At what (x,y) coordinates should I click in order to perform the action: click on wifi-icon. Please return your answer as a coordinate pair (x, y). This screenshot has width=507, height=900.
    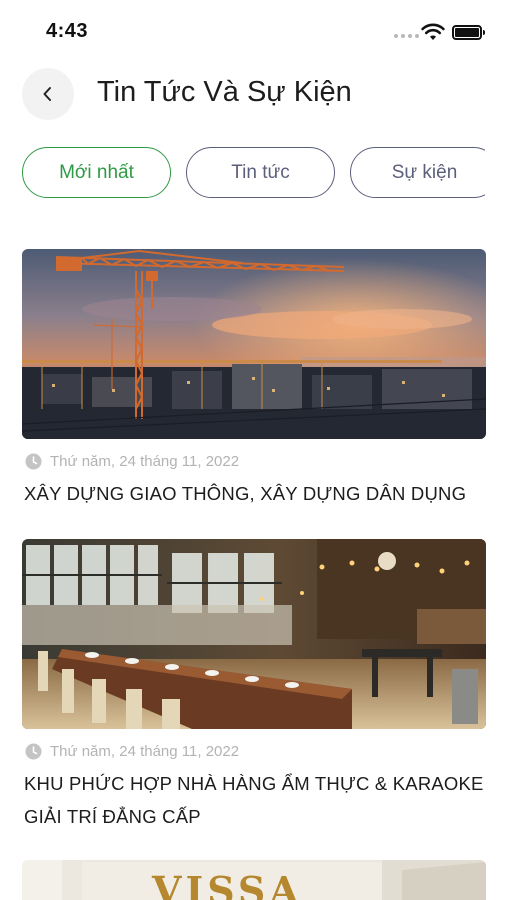
    Looking at the image, I should click on (433, 31).